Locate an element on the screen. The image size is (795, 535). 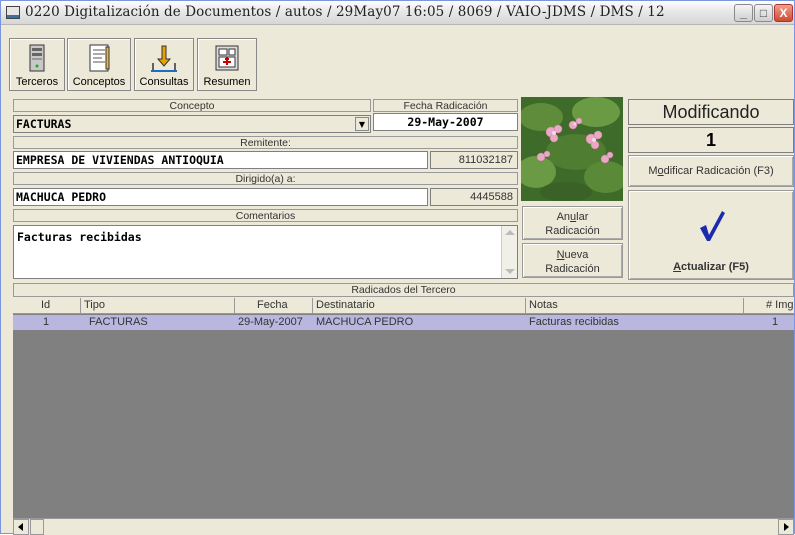
horizontal-scrollbar is located at coordinates (403, 526).